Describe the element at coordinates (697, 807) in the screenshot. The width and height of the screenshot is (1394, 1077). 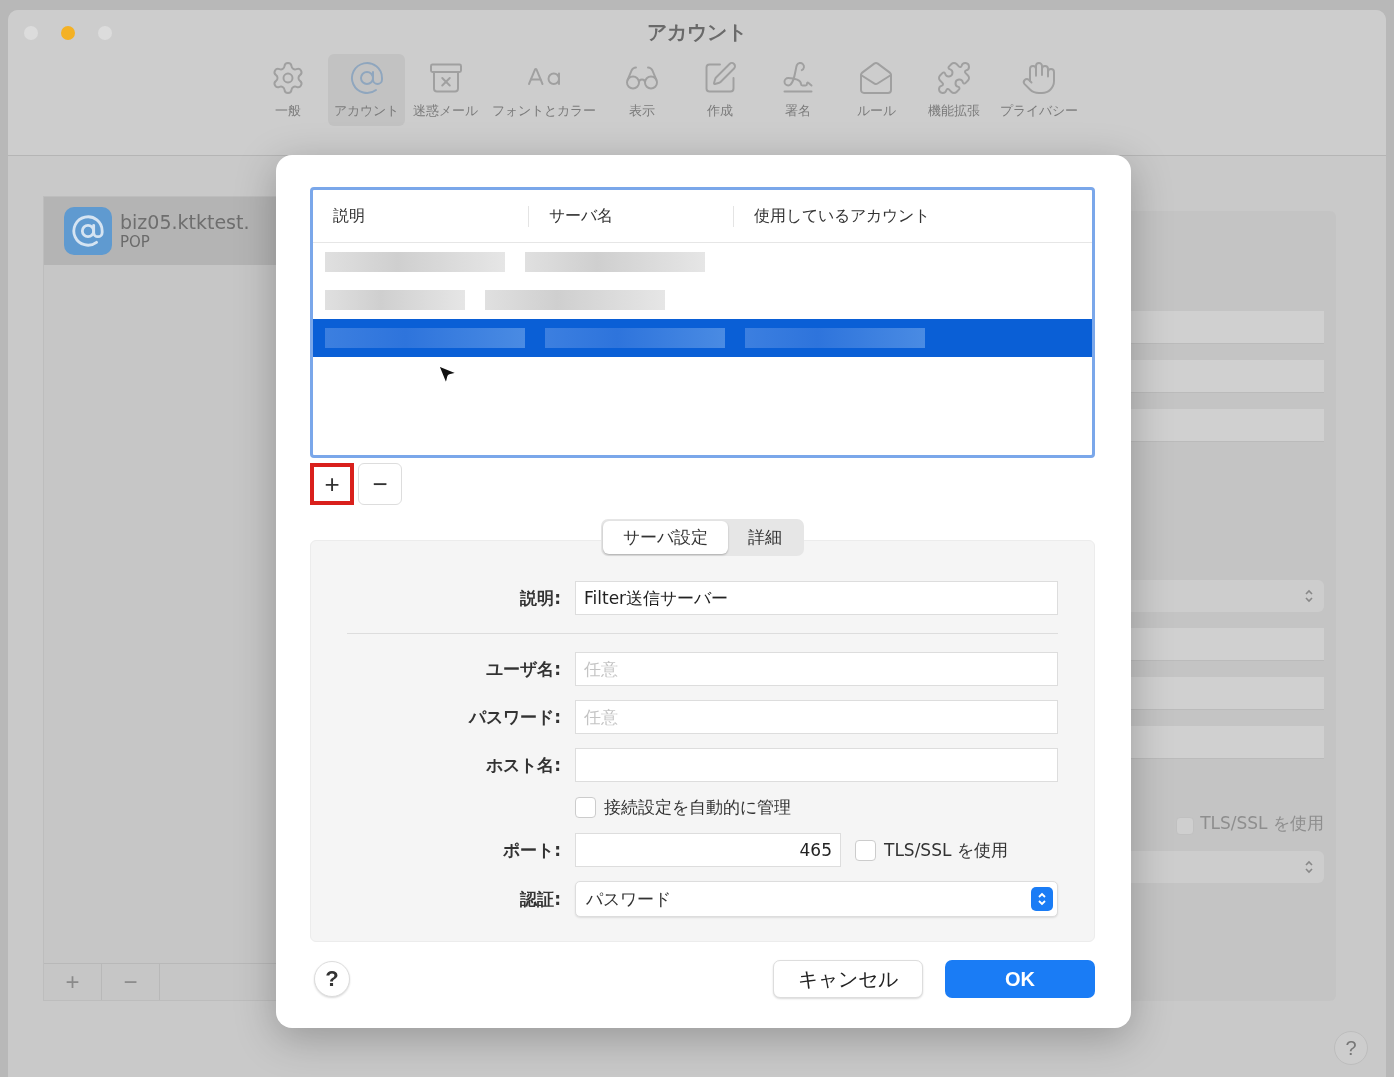
I see `checkbox-label: 接続設定を自動的に管理` at that location.